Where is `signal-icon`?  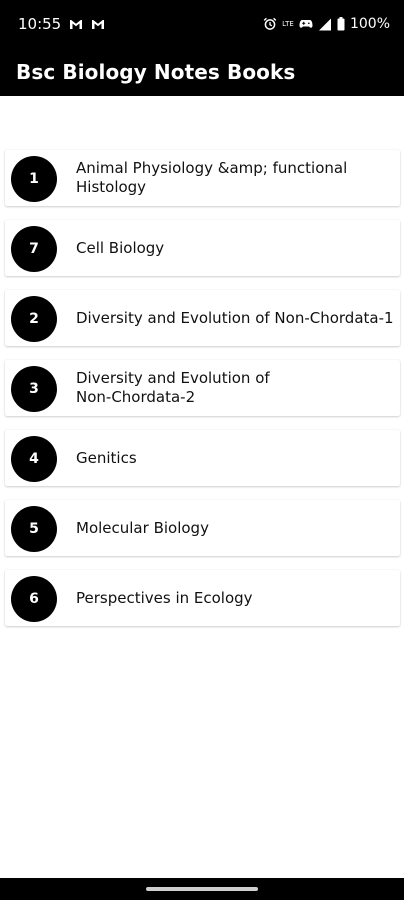 signal-icon is located at coordinates (325, 24).